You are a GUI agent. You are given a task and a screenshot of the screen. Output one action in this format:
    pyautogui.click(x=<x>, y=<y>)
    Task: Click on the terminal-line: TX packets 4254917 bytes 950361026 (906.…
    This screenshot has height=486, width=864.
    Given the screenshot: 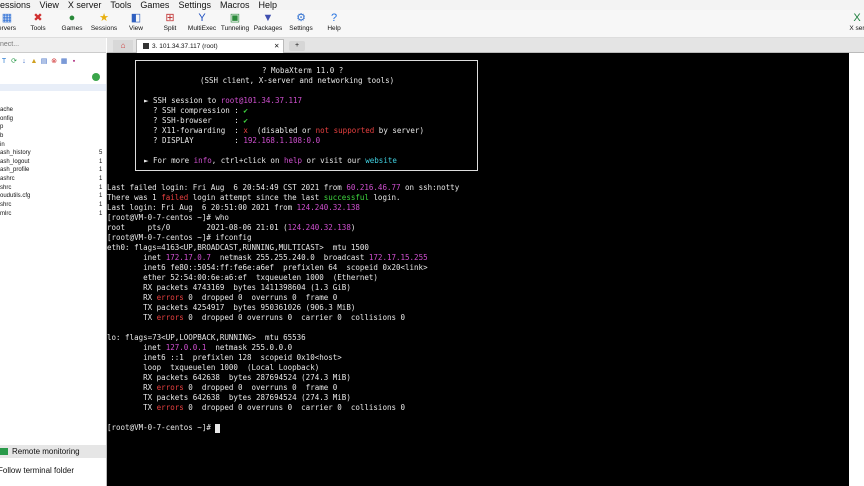 What is the action you would take?
    pyautogui.click(x=231, y=308)
    